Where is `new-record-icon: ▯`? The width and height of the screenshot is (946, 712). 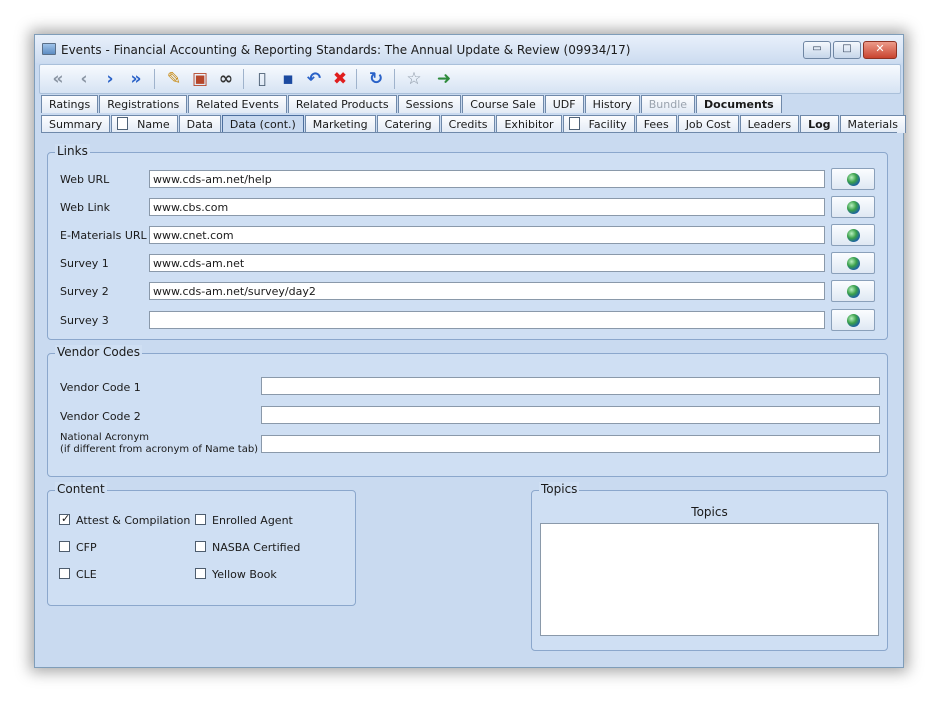 new-record-icon: ▯ is located at coordinates (262, 79).